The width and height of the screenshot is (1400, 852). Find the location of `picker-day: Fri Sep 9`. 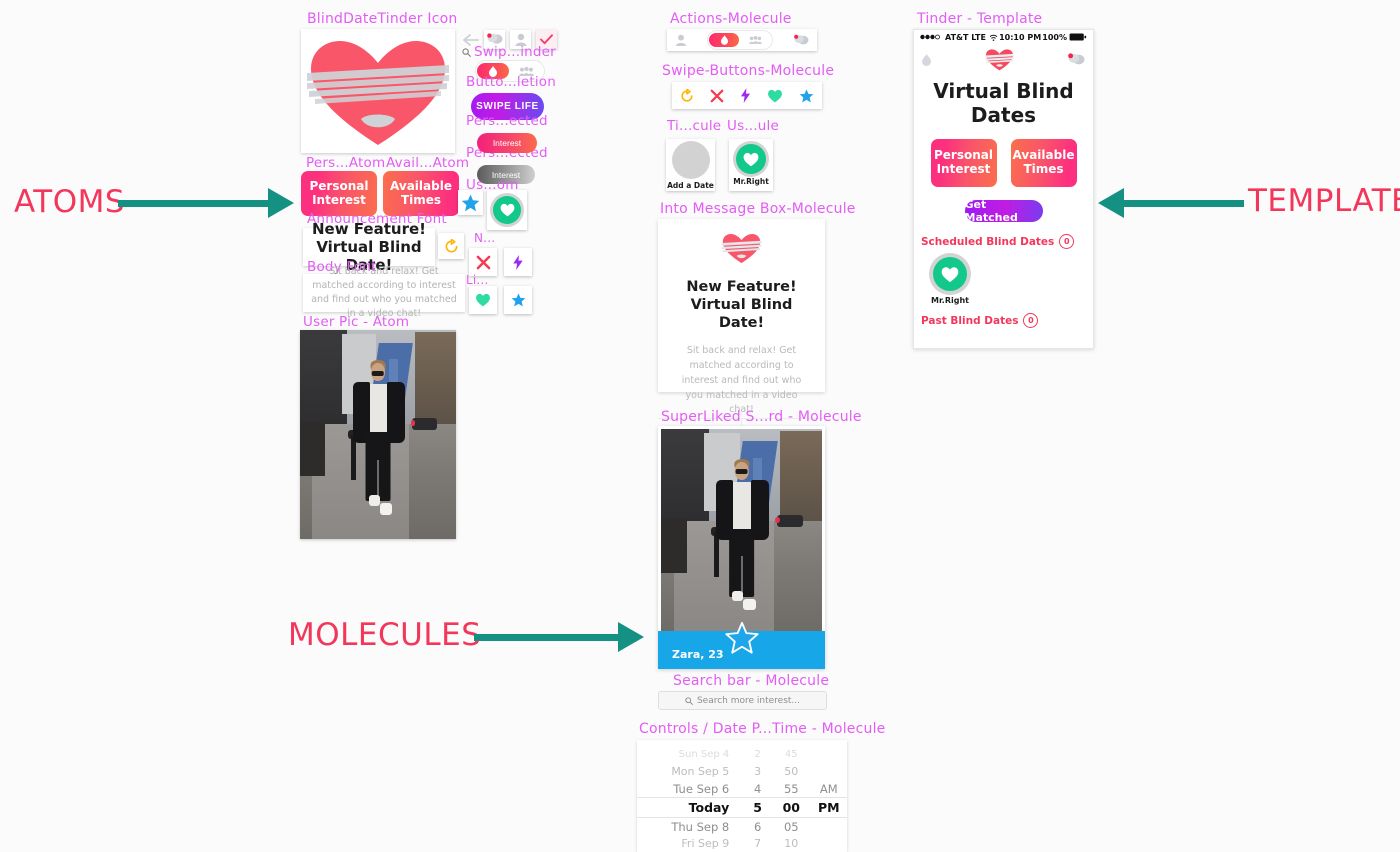

picker-day: Fri Sep 9 is located at coordinates (705, 843).